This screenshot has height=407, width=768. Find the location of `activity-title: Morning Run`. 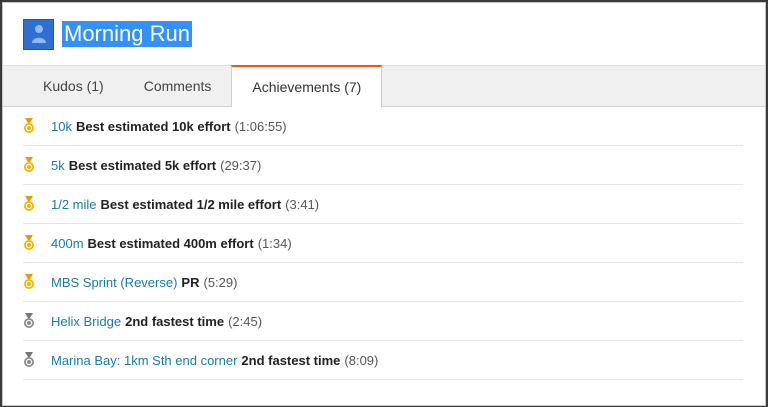

activity-title: Morning Run is located at coordinates (127, 34).